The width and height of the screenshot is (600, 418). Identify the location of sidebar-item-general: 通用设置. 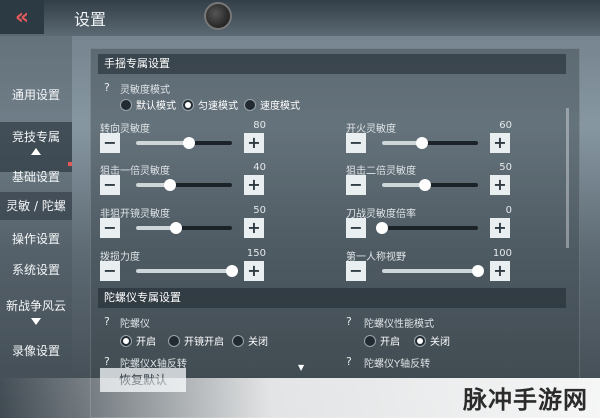
(36, 94).